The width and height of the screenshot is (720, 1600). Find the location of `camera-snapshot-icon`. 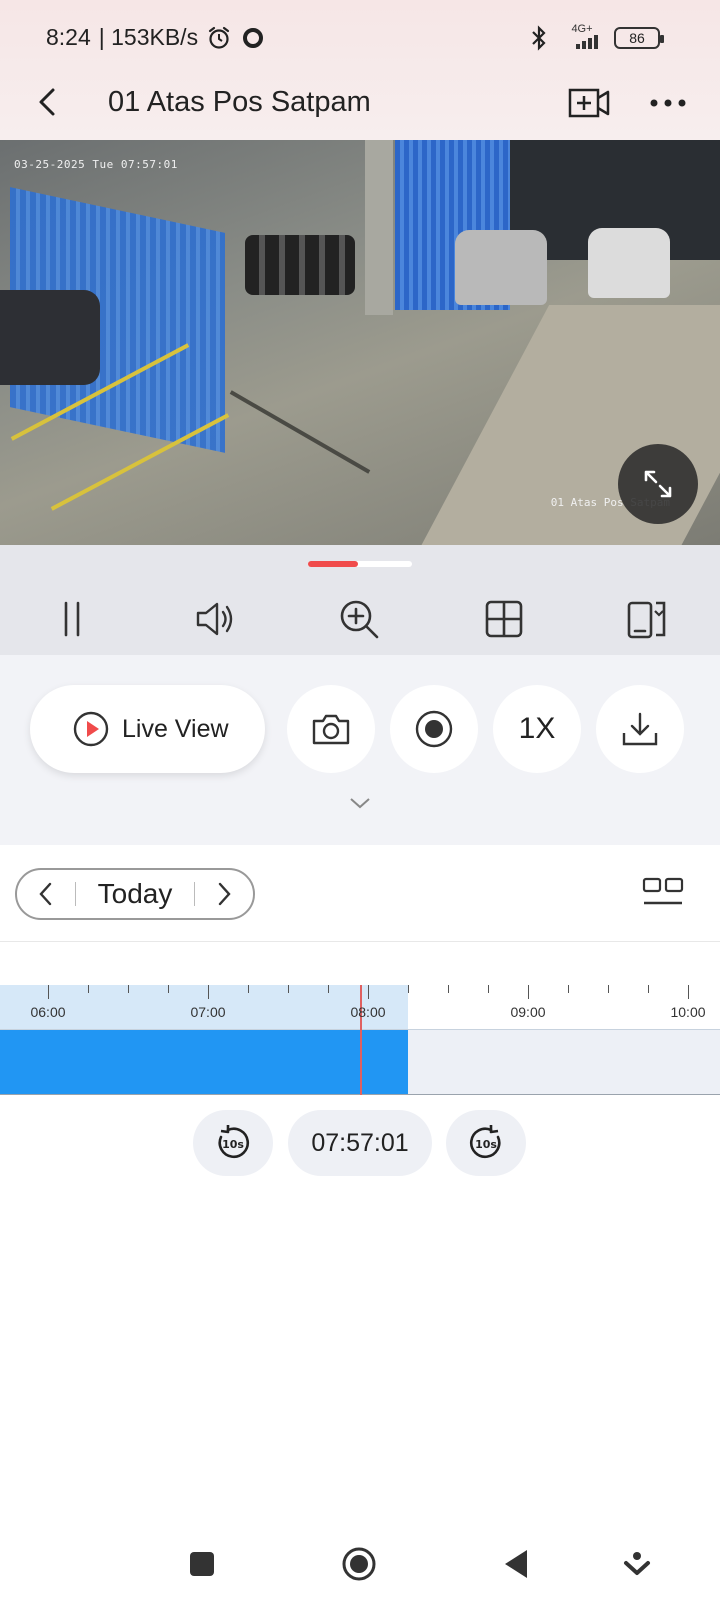

camera-snapshot-icon is located at coordinates (331, 729).